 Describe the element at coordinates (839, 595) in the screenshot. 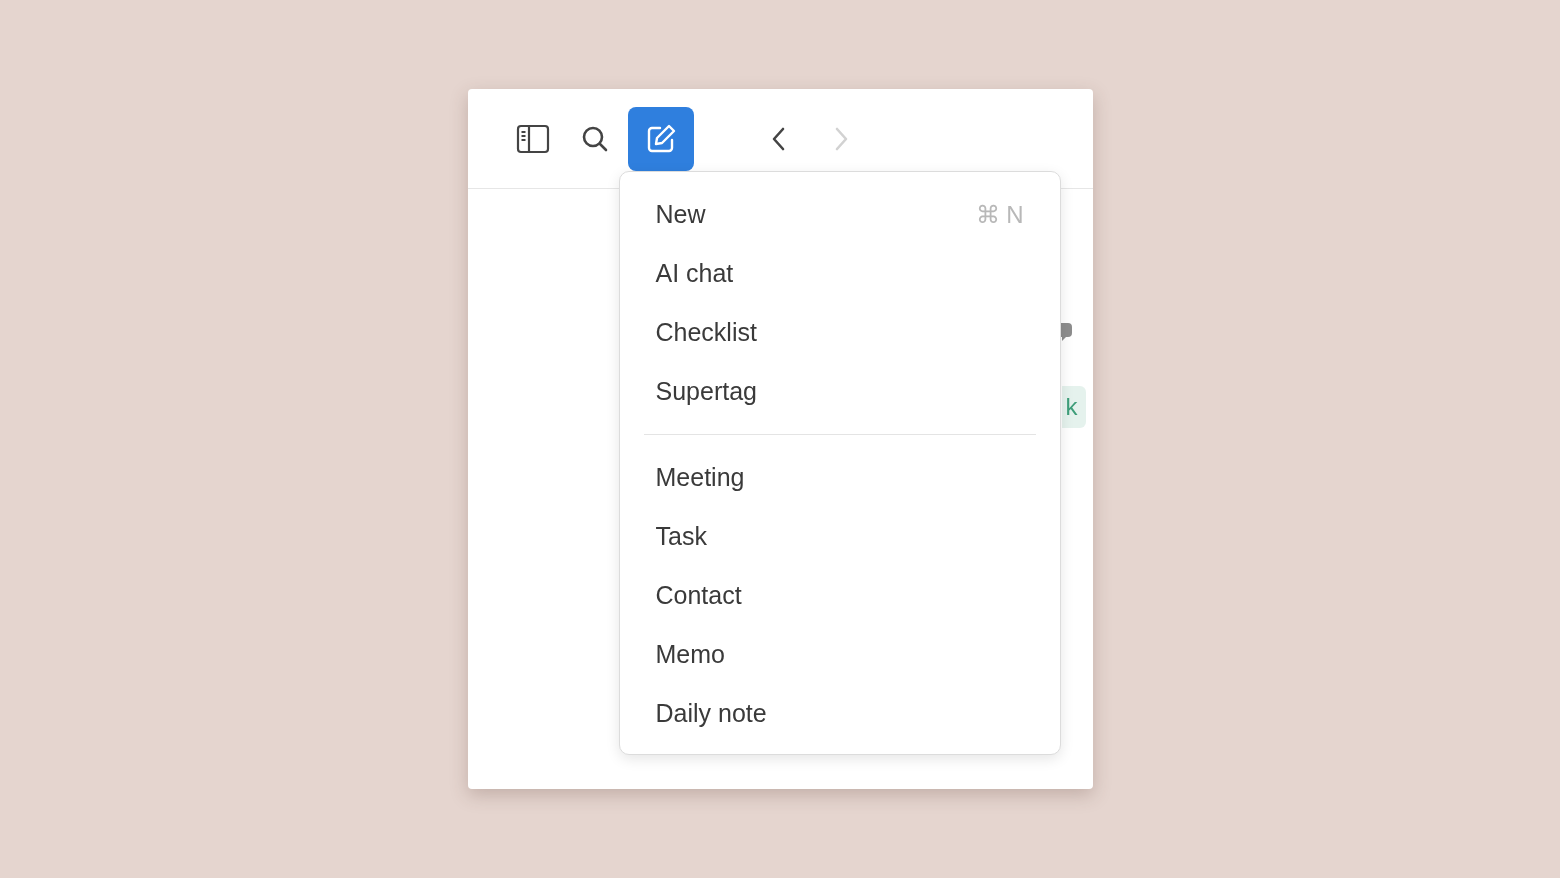

I see `menu-item: Contact` at that location.